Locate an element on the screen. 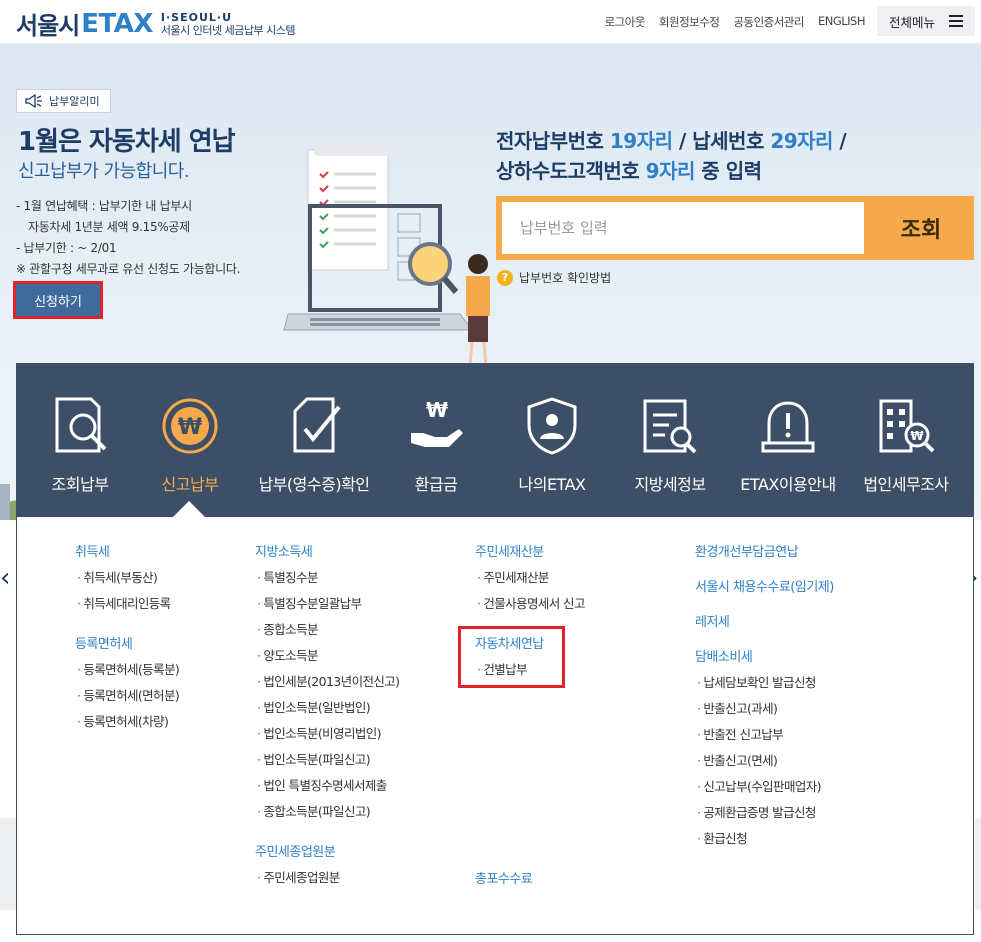 This screenshot has height=942, width=981. prev-arrow-icon: ‹ is located at coordinates (5, 578).